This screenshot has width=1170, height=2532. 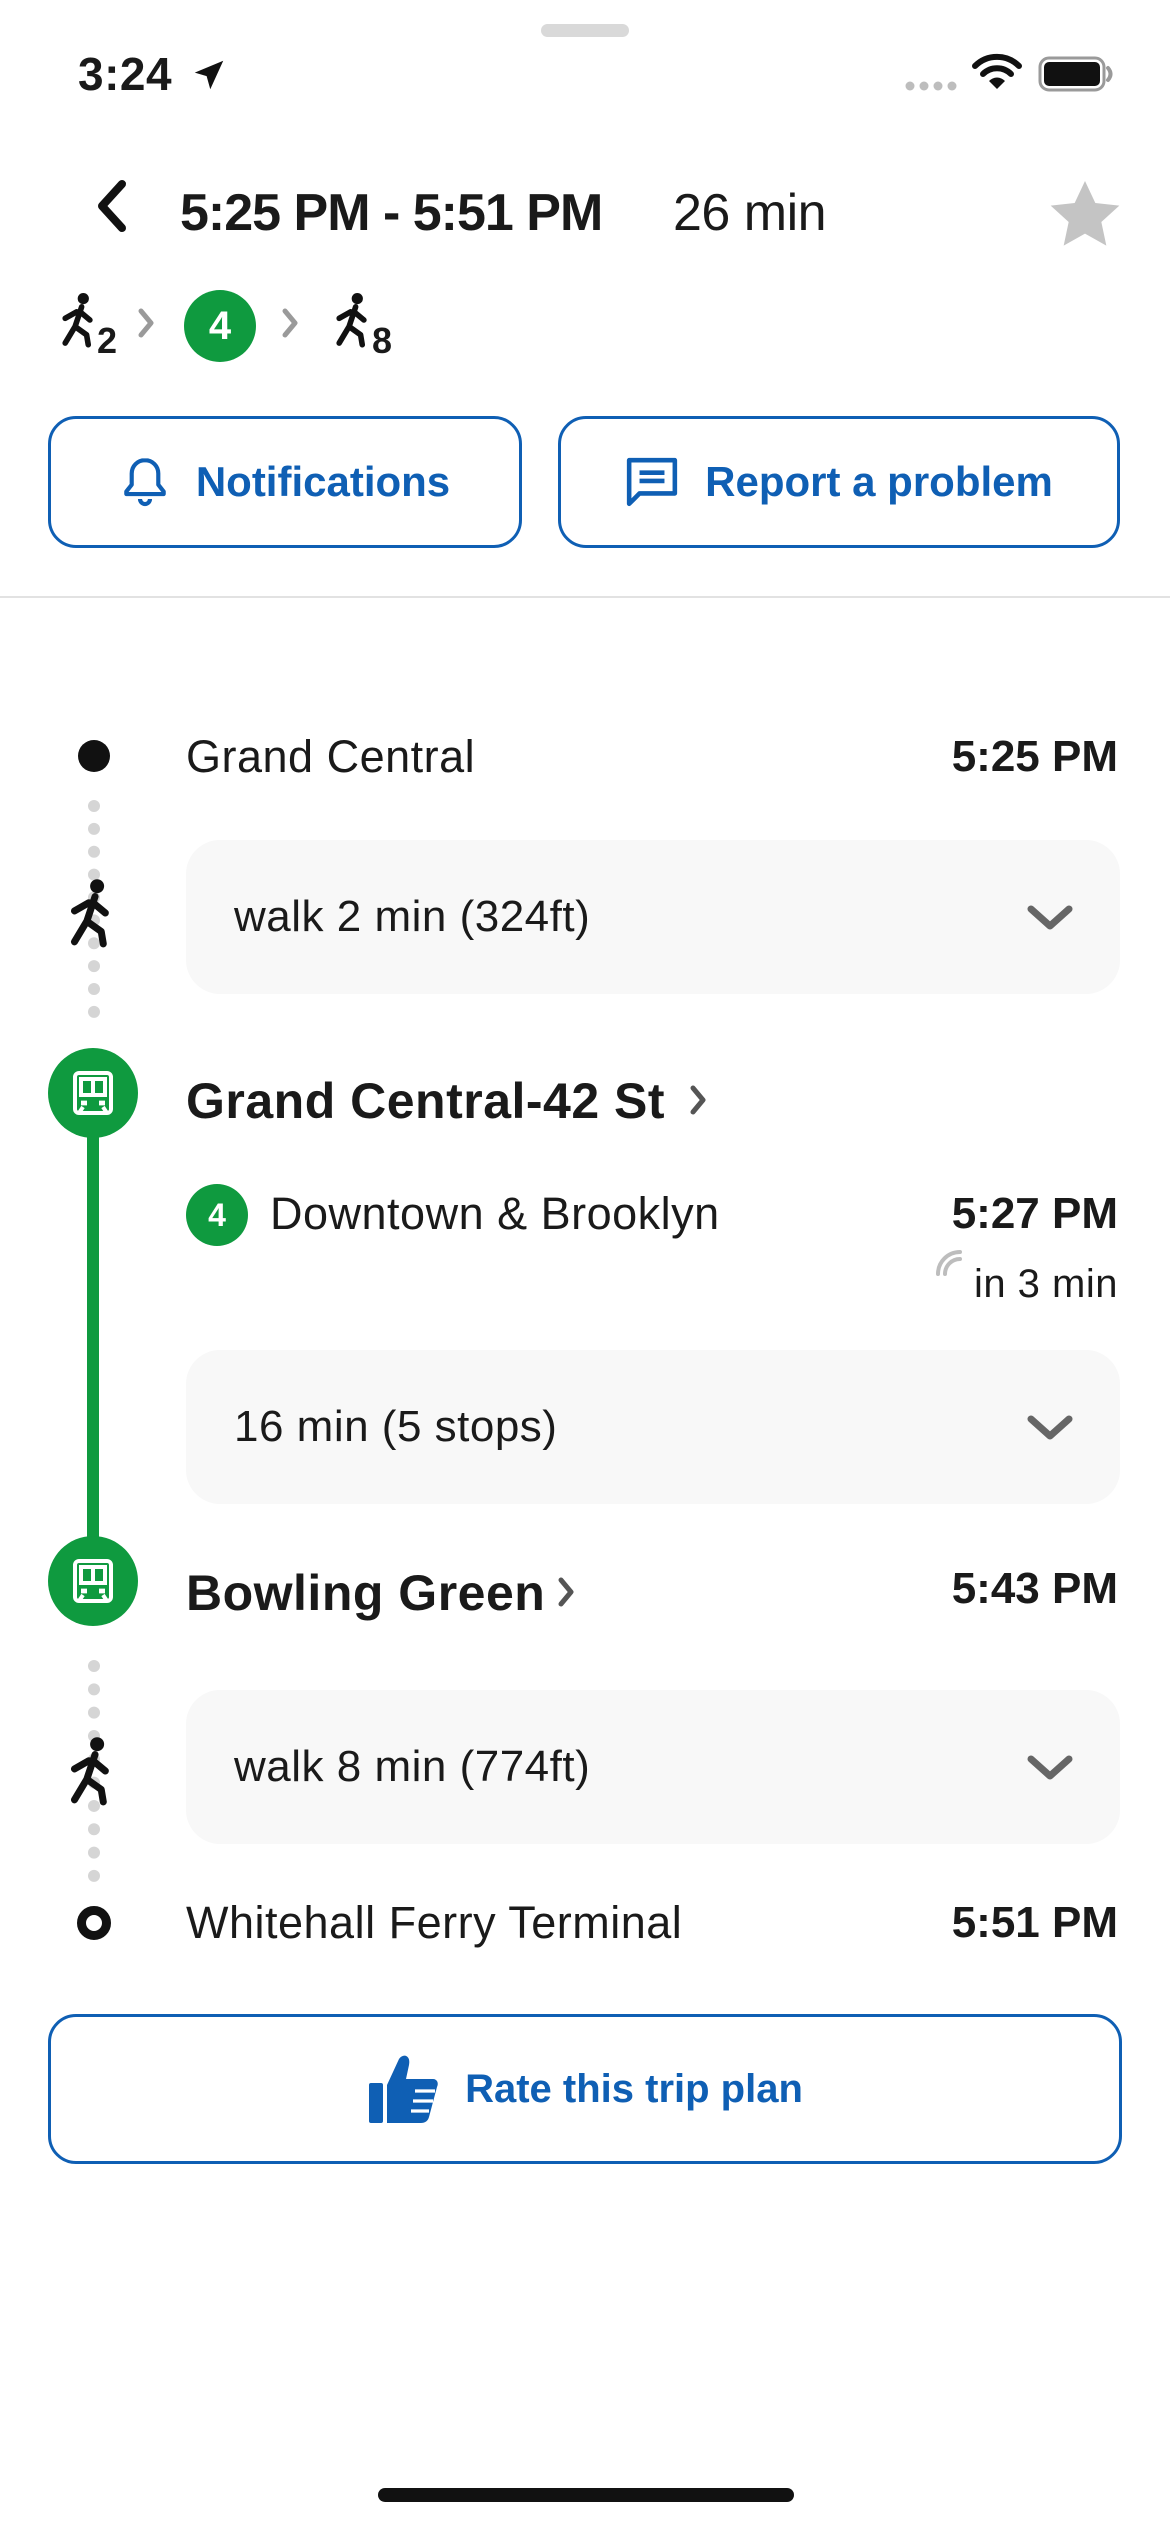 I want to click on walk-details-card: walk 8 min (774ft), so click(x=653, y=1767).